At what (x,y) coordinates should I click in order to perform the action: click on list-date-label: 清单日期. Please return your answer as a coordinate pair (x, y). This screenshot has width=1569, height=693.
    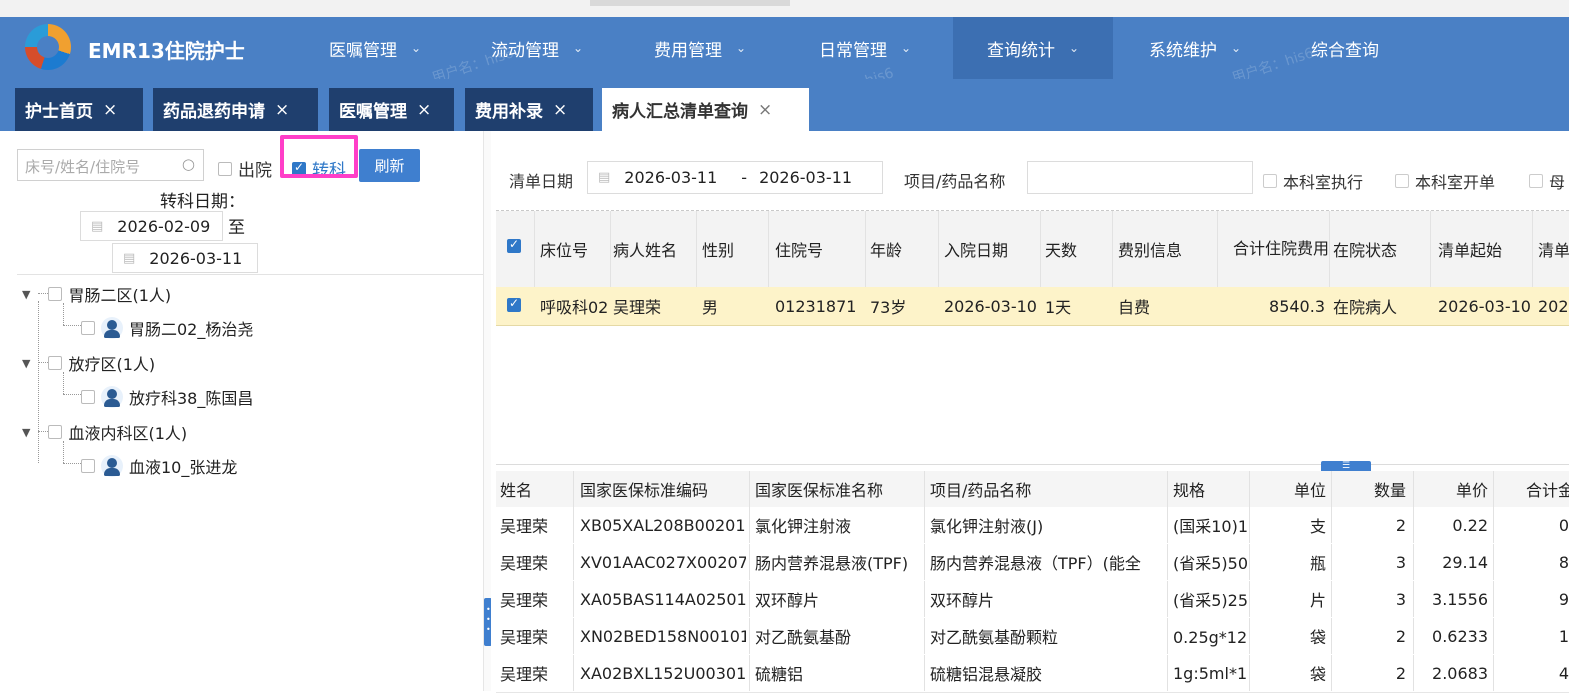
    Looking at the image, I should click on (541, 181).